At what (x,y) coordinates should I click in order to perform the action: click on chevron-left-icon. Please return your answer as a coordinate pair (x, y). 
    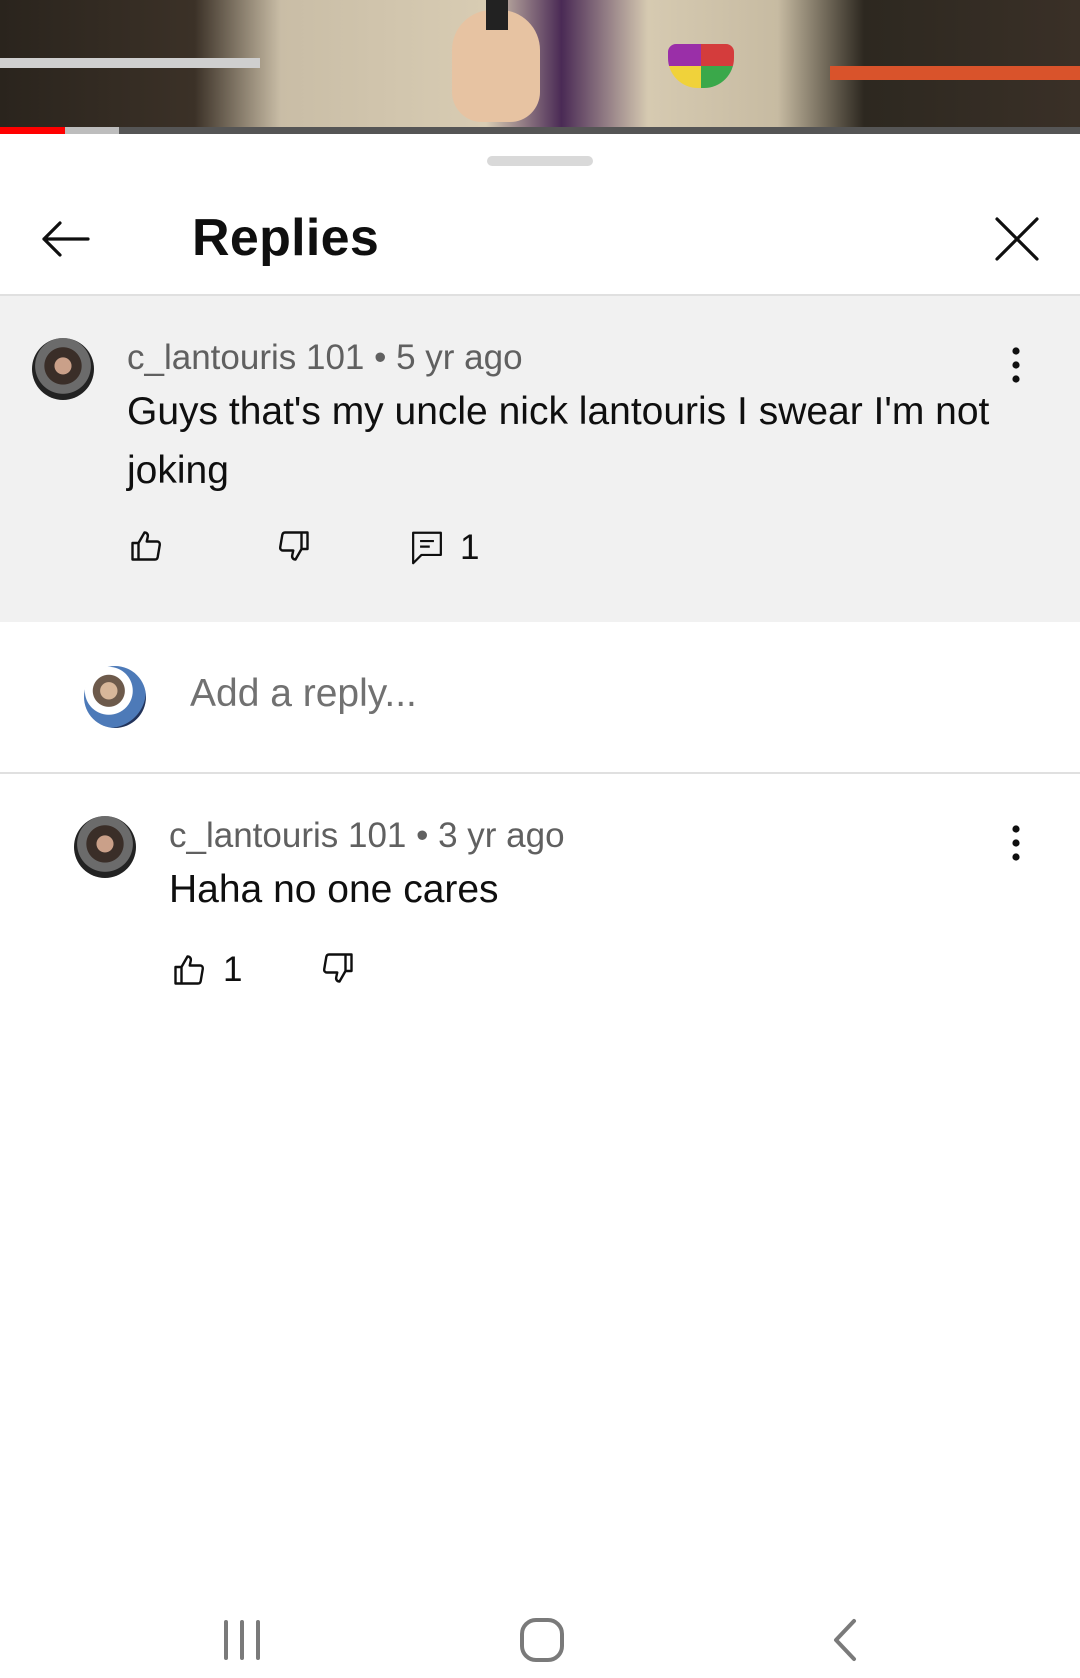
    Looking at the image, I should click on (845, 1640).